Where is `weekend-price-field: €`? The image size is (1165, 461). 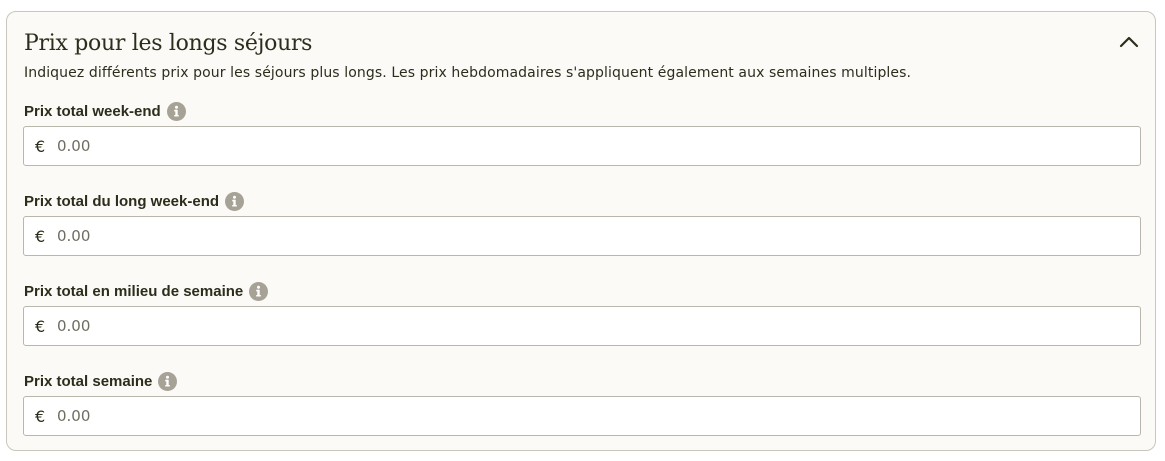
weekend-price-field: € is located at coordinates (582, 146).